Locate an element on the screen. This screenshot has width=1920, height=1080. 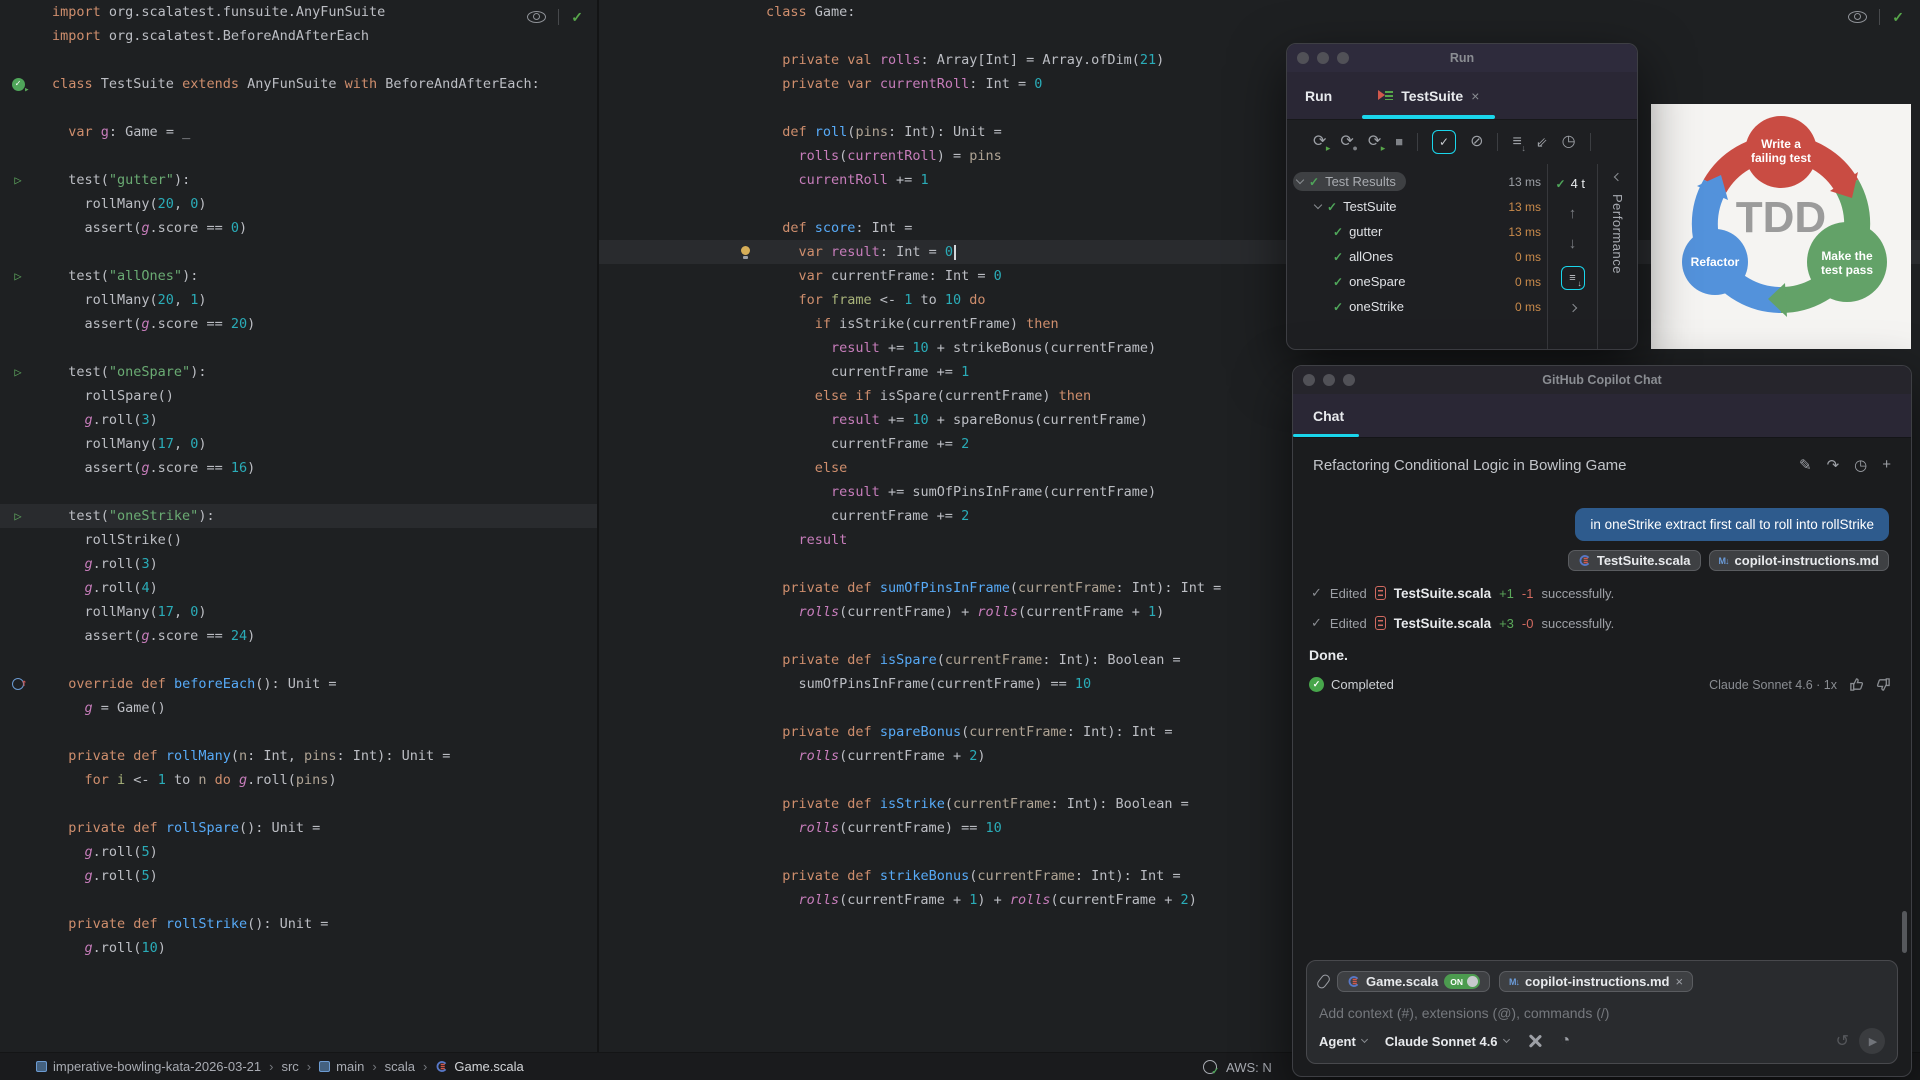
mode-selector: Agent is located at coordinates (1343, 1041).